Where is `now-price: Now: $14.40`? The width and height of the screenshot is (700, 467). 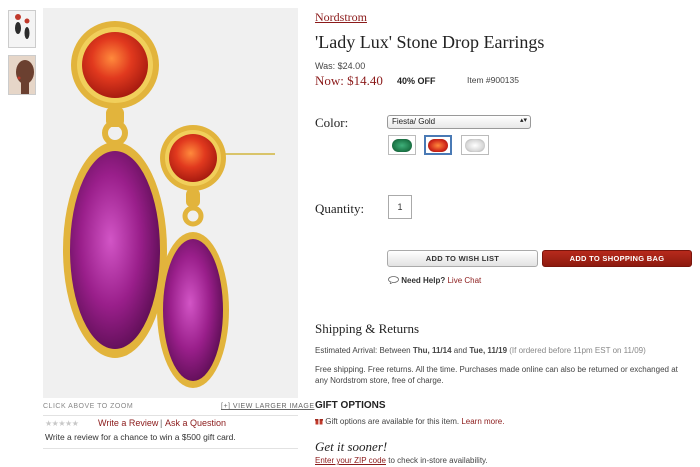 now-price: Now: $14.40 is located at coordinates (349, 80).